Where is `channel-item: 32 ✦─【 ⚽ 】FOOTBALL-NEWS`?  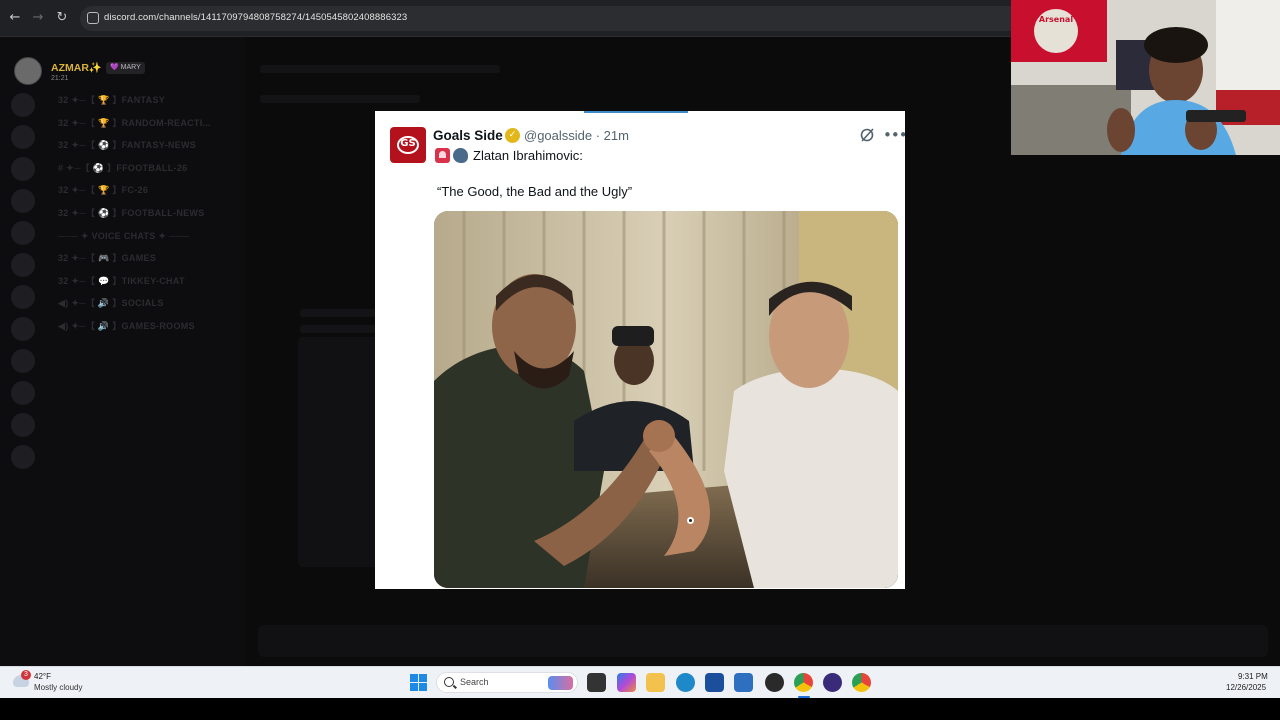
channel-item: 32 ✦─【 ⚽ 】FOOTBALL-NEWS is located at coordinates (148, 213).